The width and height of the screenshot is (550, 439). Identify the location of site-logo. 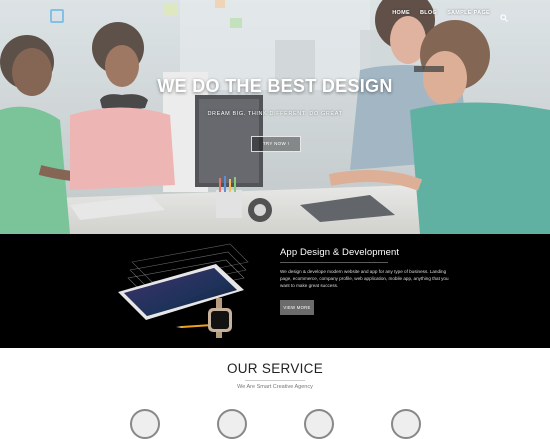
(58, 16).